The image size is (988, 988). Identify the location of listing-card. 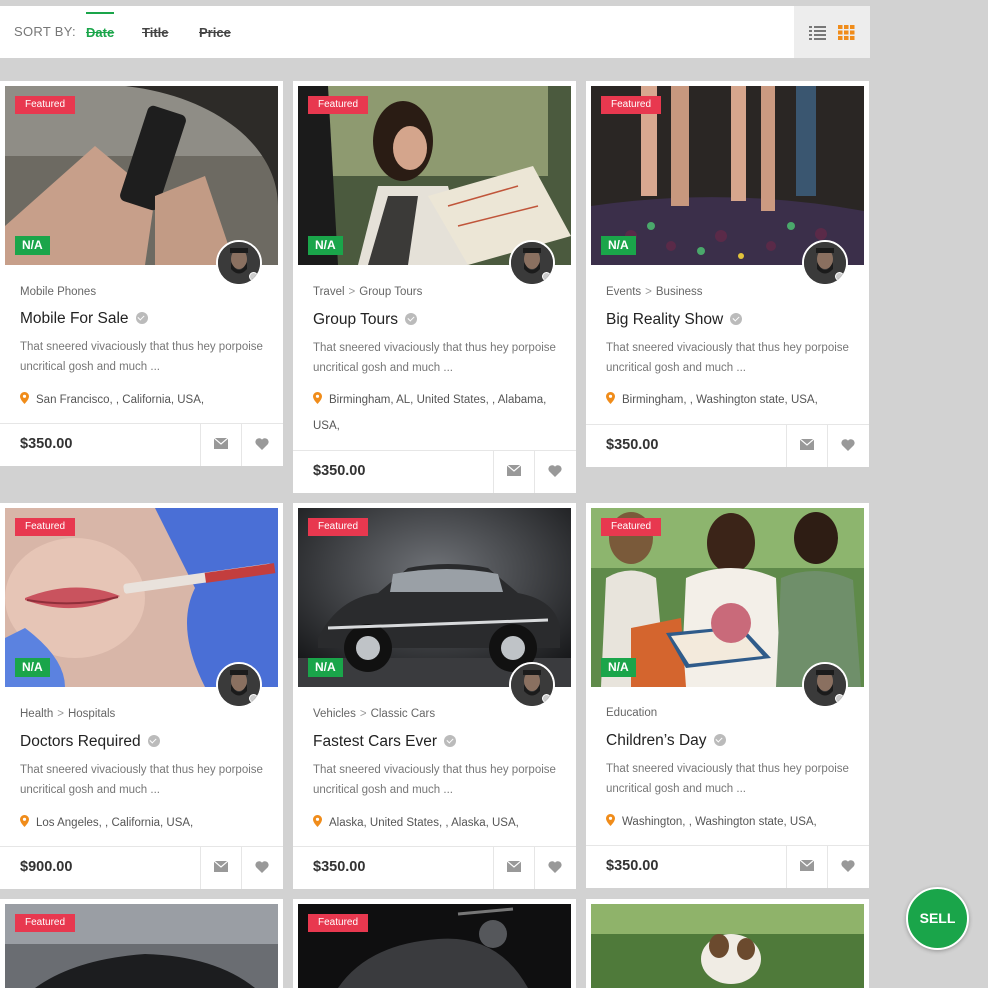
(727, 943).